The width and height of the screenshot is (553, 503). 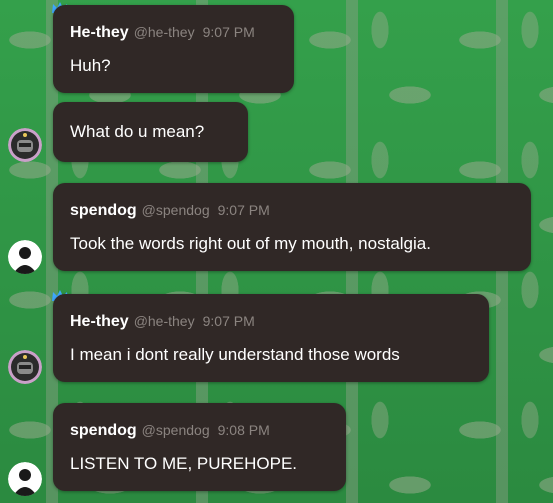 What do you see at coordinates (173, 49) in the screenshot?
I see `message-bubble: He-they @he-they 9:07 PM Huh?` at bounding box center [173, 49].